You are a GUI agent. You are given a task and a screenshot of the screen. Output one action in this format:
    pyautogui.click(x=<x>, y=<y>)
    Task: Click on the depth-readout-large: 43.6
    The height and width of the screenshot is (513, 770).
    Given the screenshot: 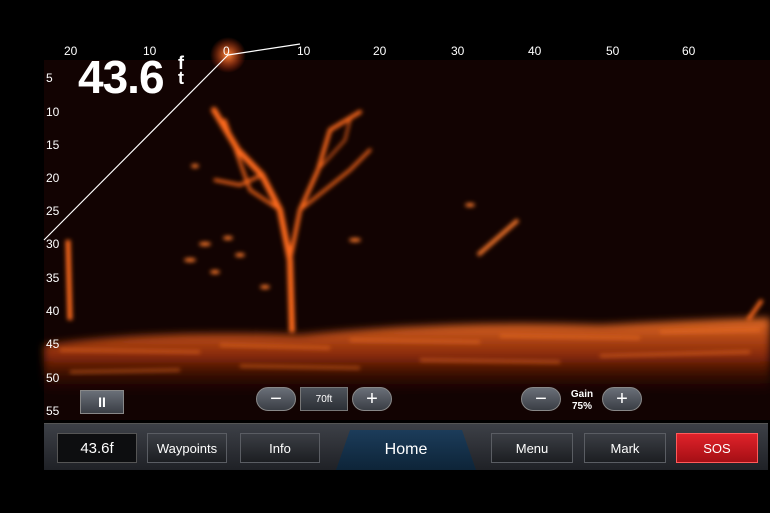 What is the action you would take?
    pyautogui.click(x=121, y=77)
    